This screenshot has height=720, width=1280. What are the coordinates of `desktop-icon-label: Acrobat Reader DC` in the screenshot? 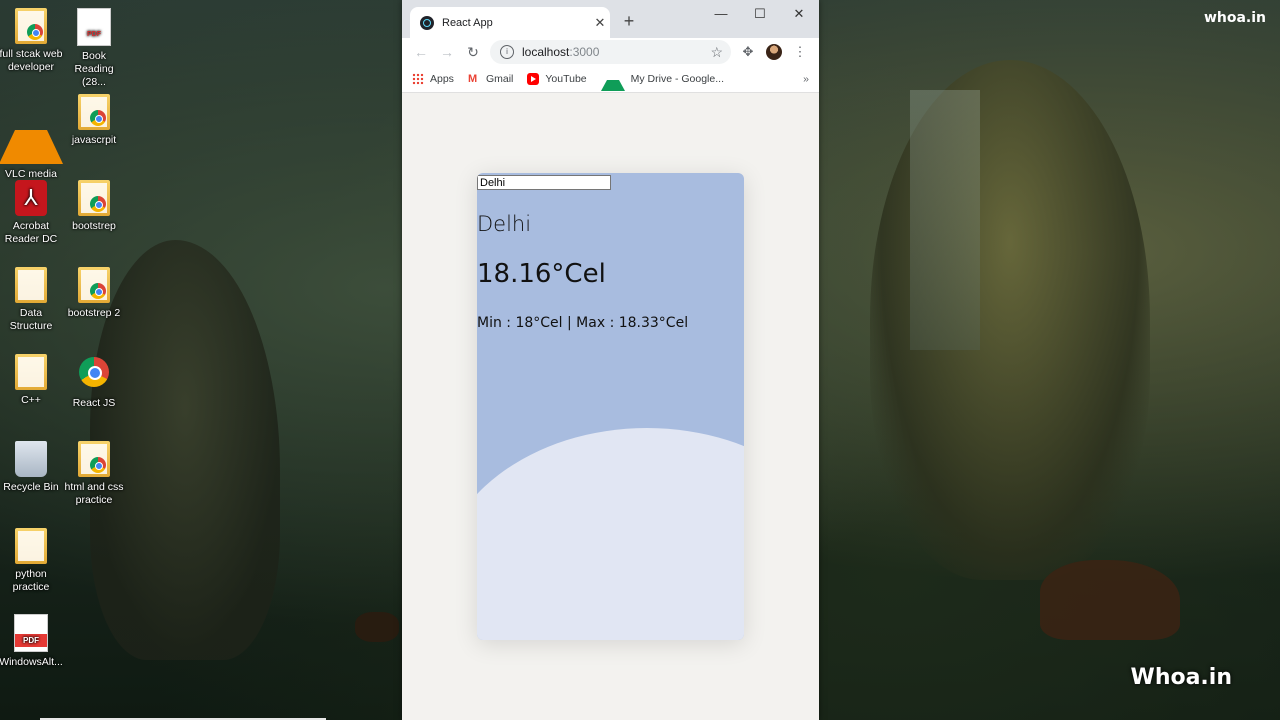 It's located at (31, 232).